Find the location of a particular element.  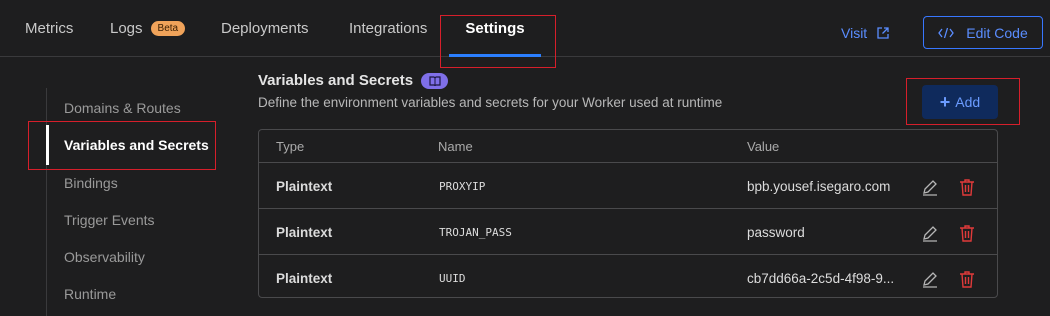

column-header-value: Value is located at coordinates (763, 146).